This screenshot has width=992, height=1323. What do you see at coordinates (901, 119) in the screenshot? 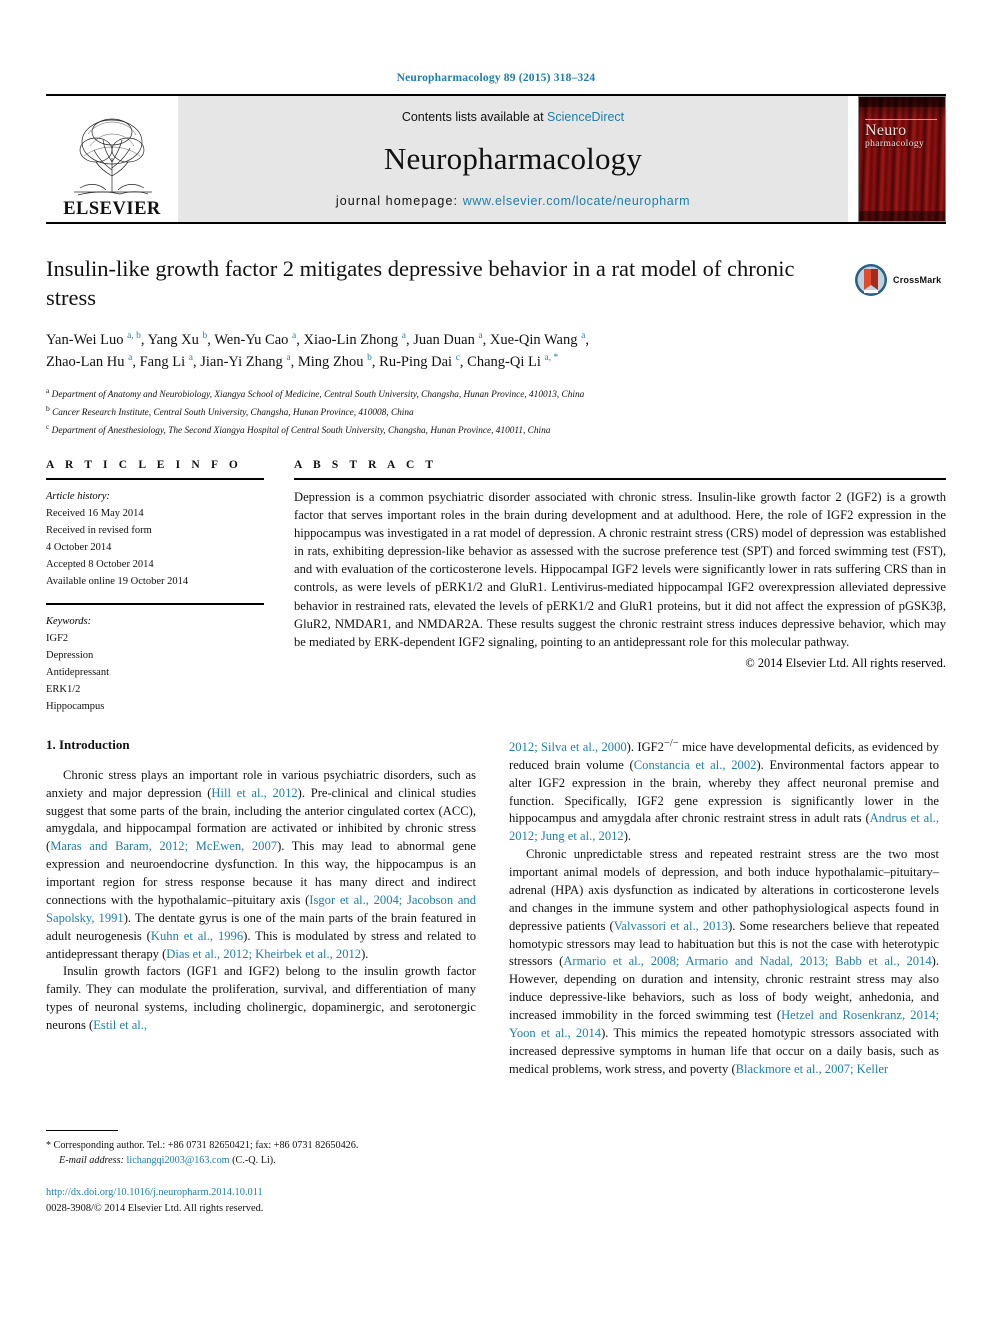
I see `cover-divider` at bounding box center [901, 119].